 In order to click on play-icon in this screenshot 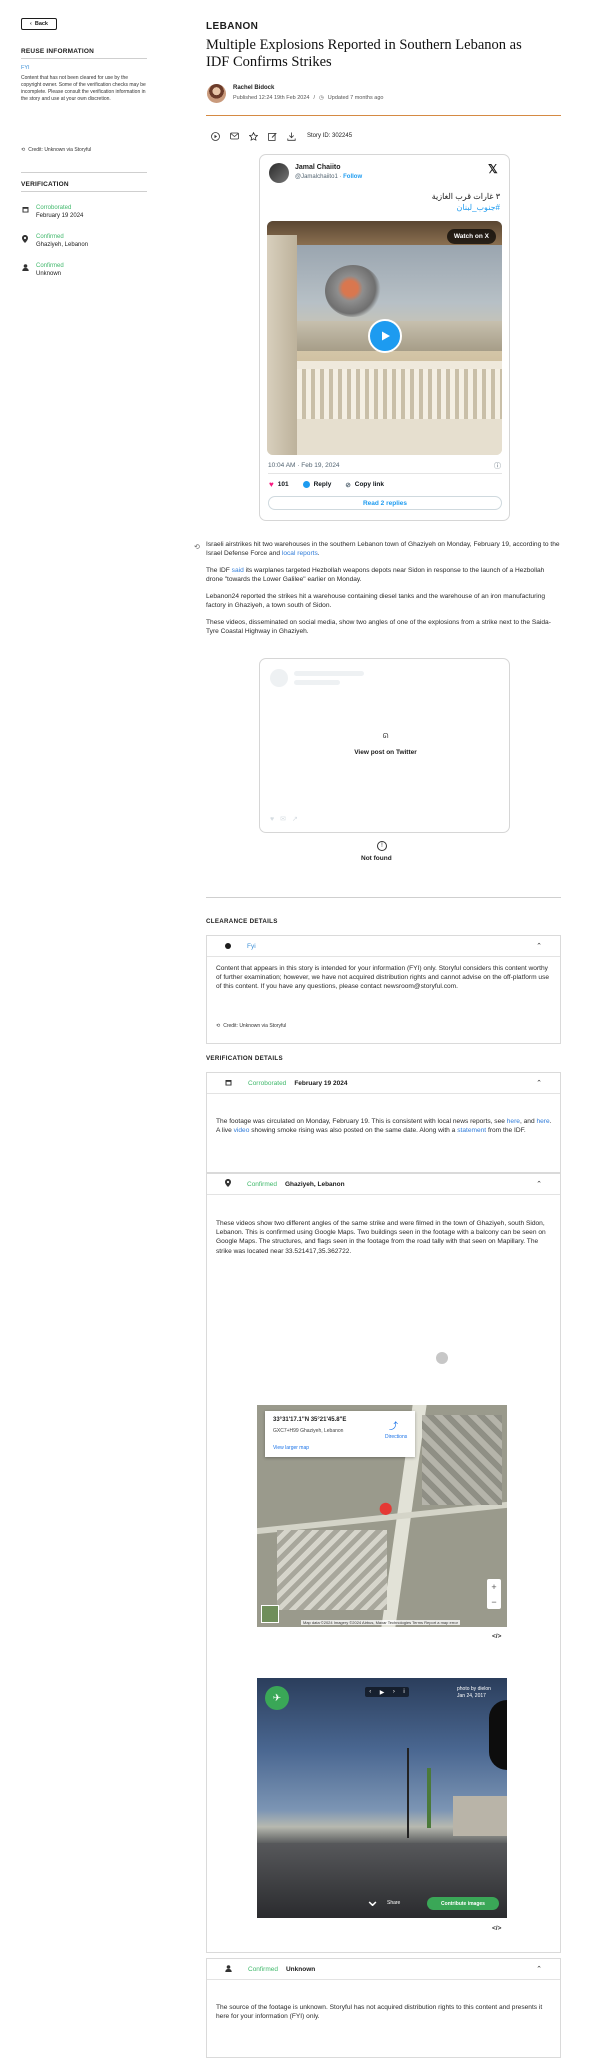, I will do `click(215, 136)`.